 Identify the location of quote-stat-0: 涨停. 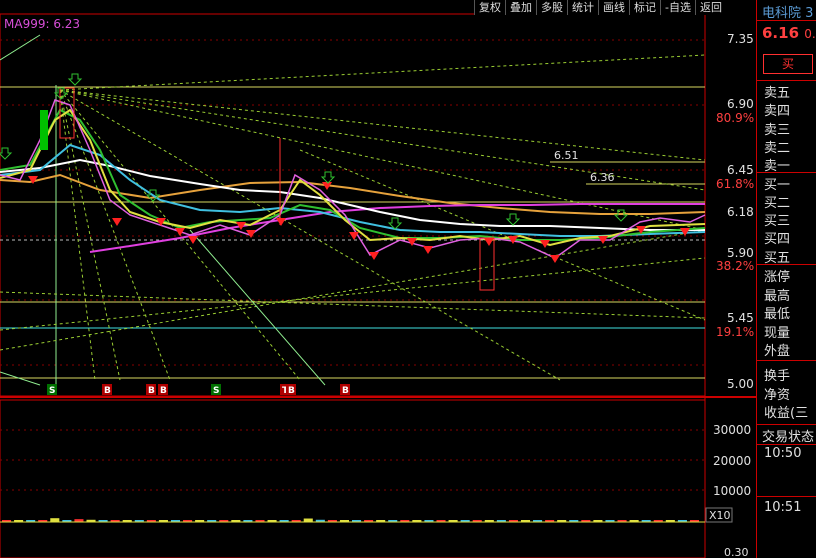
(777, 277).